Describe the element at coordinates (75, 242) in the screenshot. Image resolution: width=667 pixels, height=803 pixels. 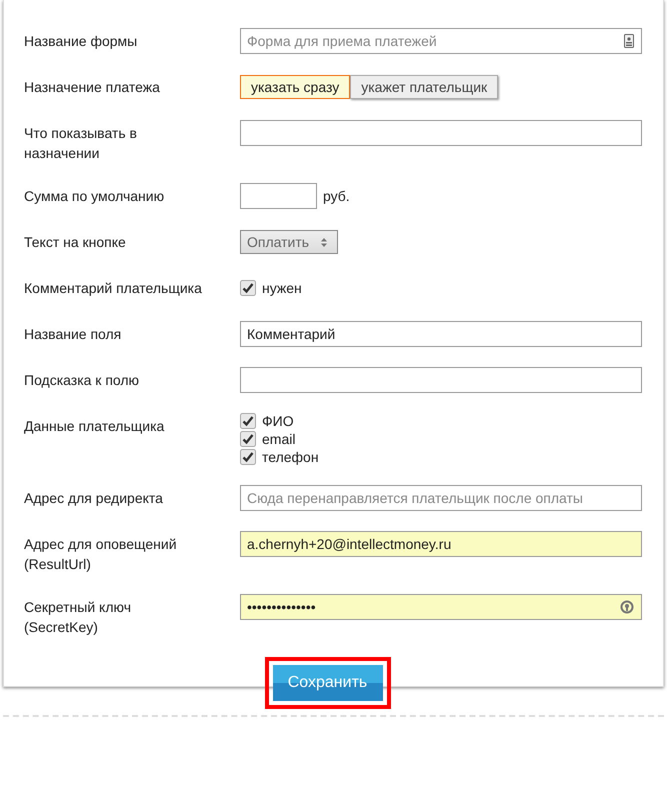
I see `field-label: Текст на кнопке` at that location.